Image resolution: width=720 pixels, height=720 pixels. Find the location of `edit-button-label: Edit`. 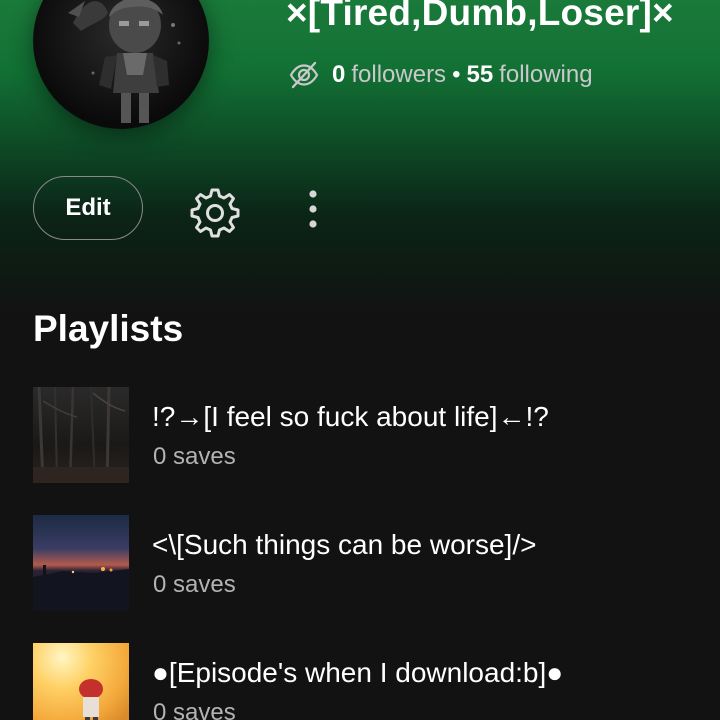

edit-button-label: Edit is located at coordinates (88, 207).